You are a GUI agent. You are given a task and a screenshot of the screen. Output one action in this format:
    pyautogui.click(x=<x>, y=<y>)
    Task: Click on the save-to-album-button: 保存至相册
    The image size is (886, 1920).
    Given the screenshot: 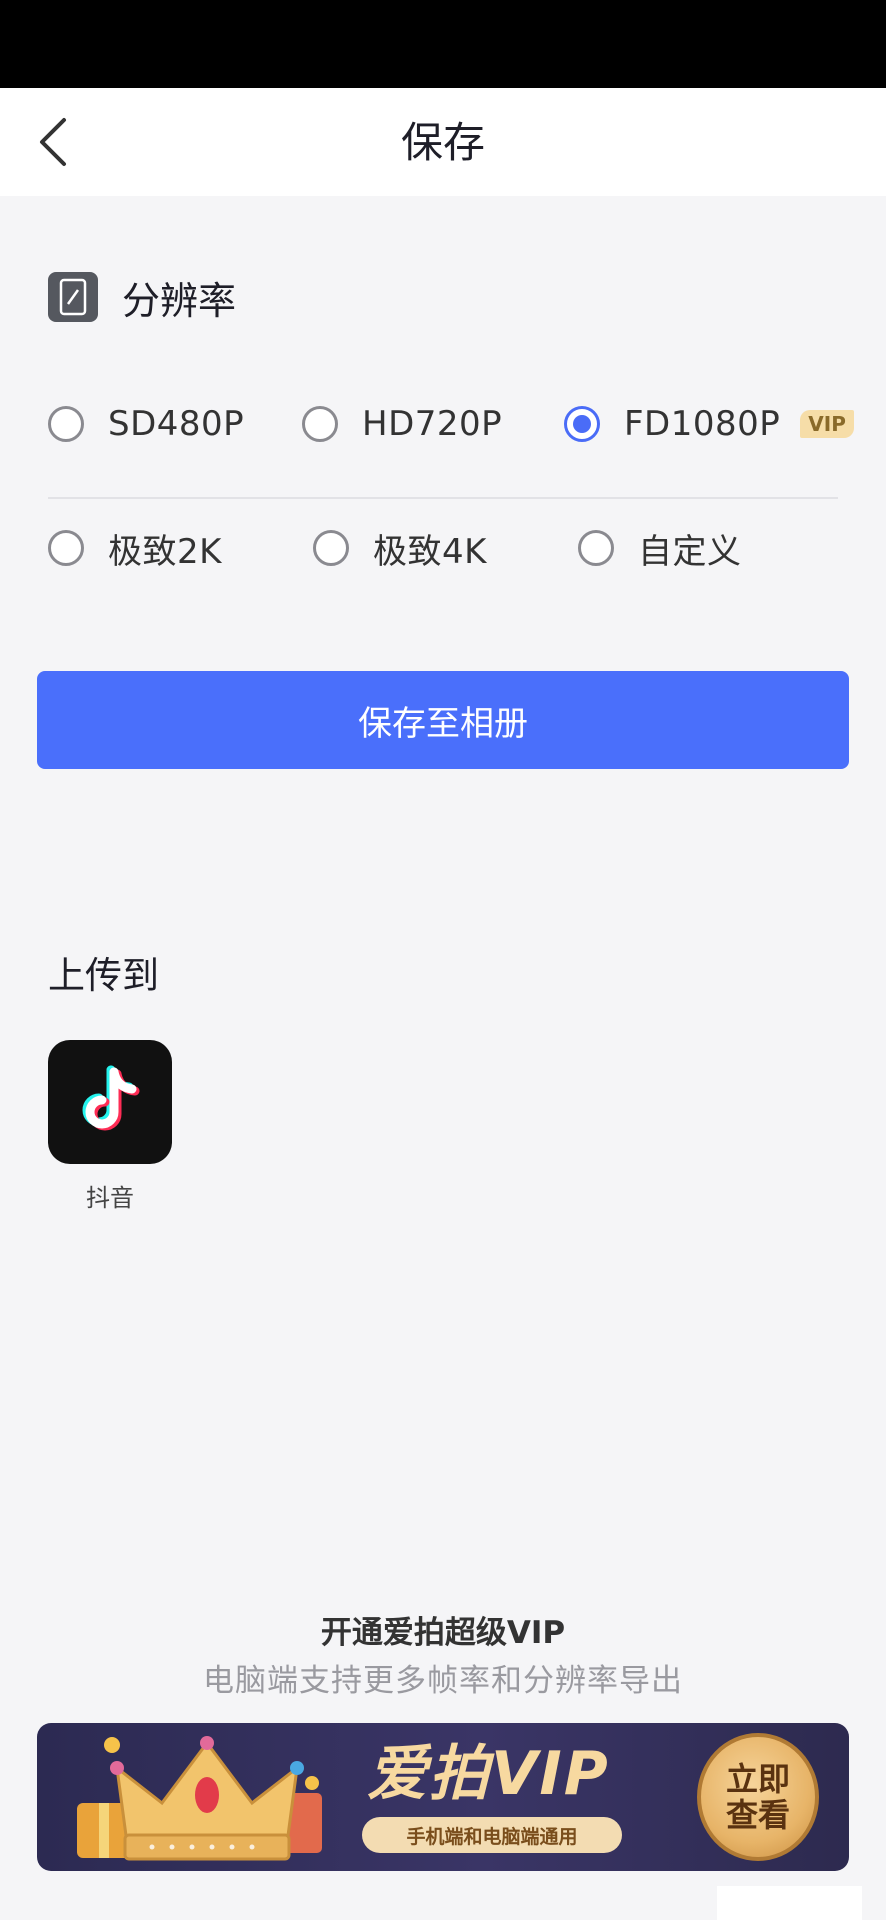 What is the action you would take?
    pyautogui.click(x=443, y=720)
    